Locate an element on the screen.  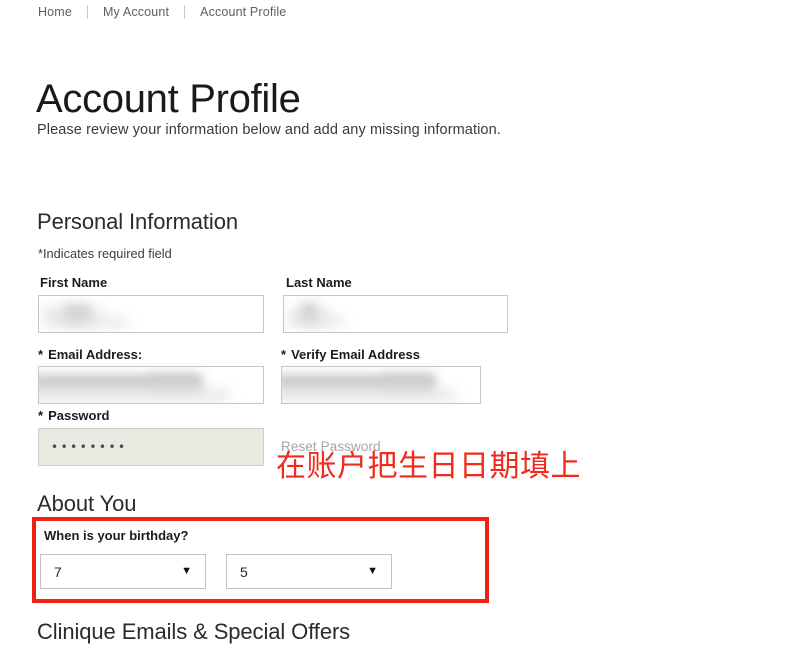
email-address-input is located at coordinates (151, 385).